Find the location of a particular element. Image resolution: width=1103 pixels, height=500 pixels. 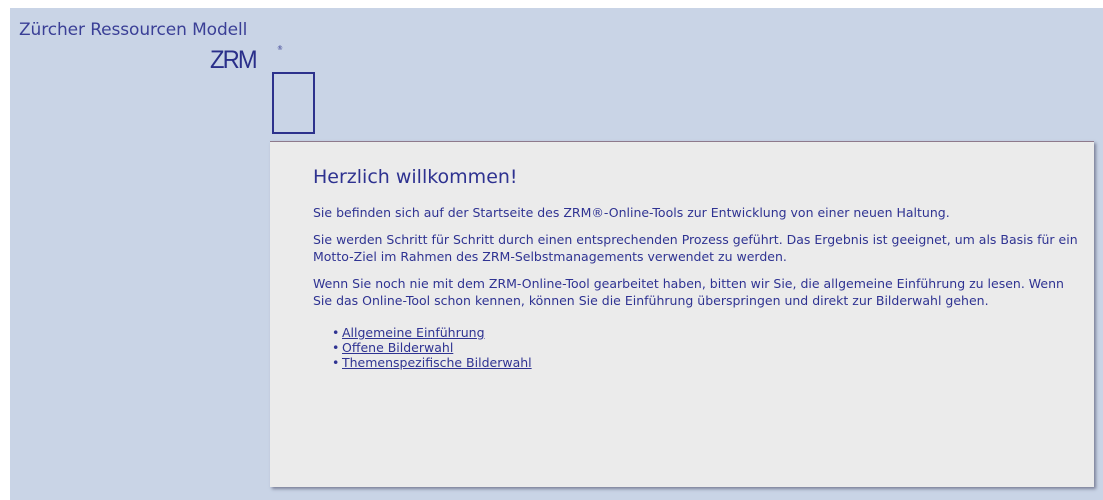

list-item: • Themenspezifische Bilderwahl is located at coordinates (707, 362).